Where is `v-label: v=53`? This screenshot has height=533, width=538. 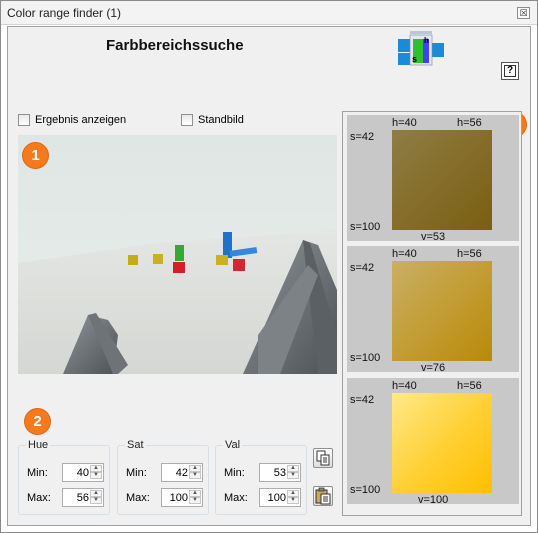 v-label: v=53 is located at coordinates (433, 237).